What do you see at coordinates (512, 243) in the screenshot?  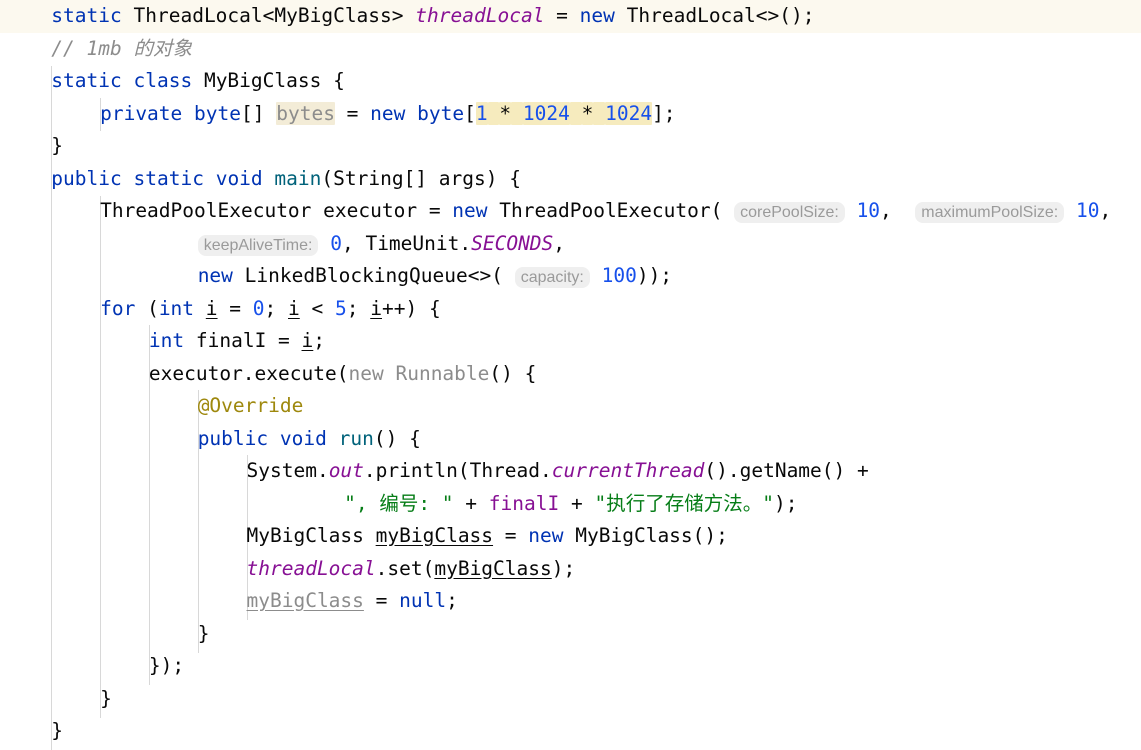 I see `code-token: SECONDS` at bounding box center [512, 243].